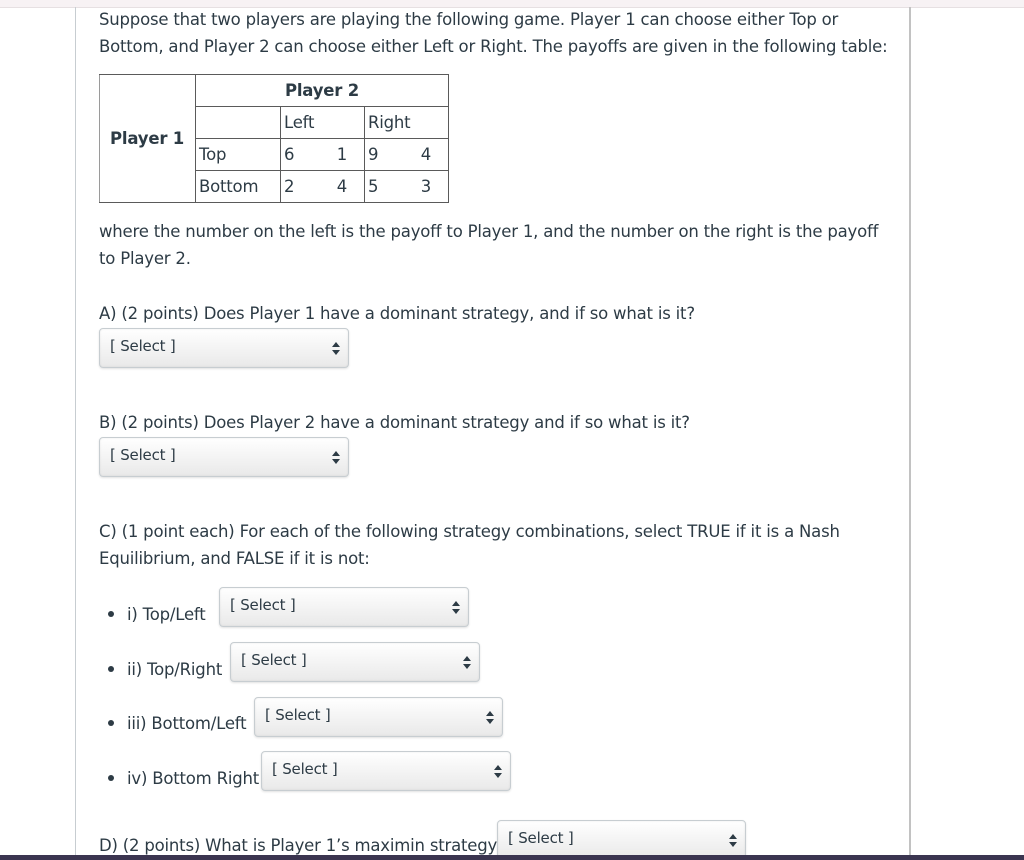  I want to click on nash-bottom-left-select: [ Select ], so click(378, 717).